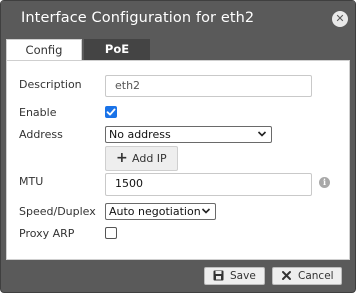  Describe the element at coordinates (31, 181) in the screenshot. I see `mtu-label: MTU` at that location.